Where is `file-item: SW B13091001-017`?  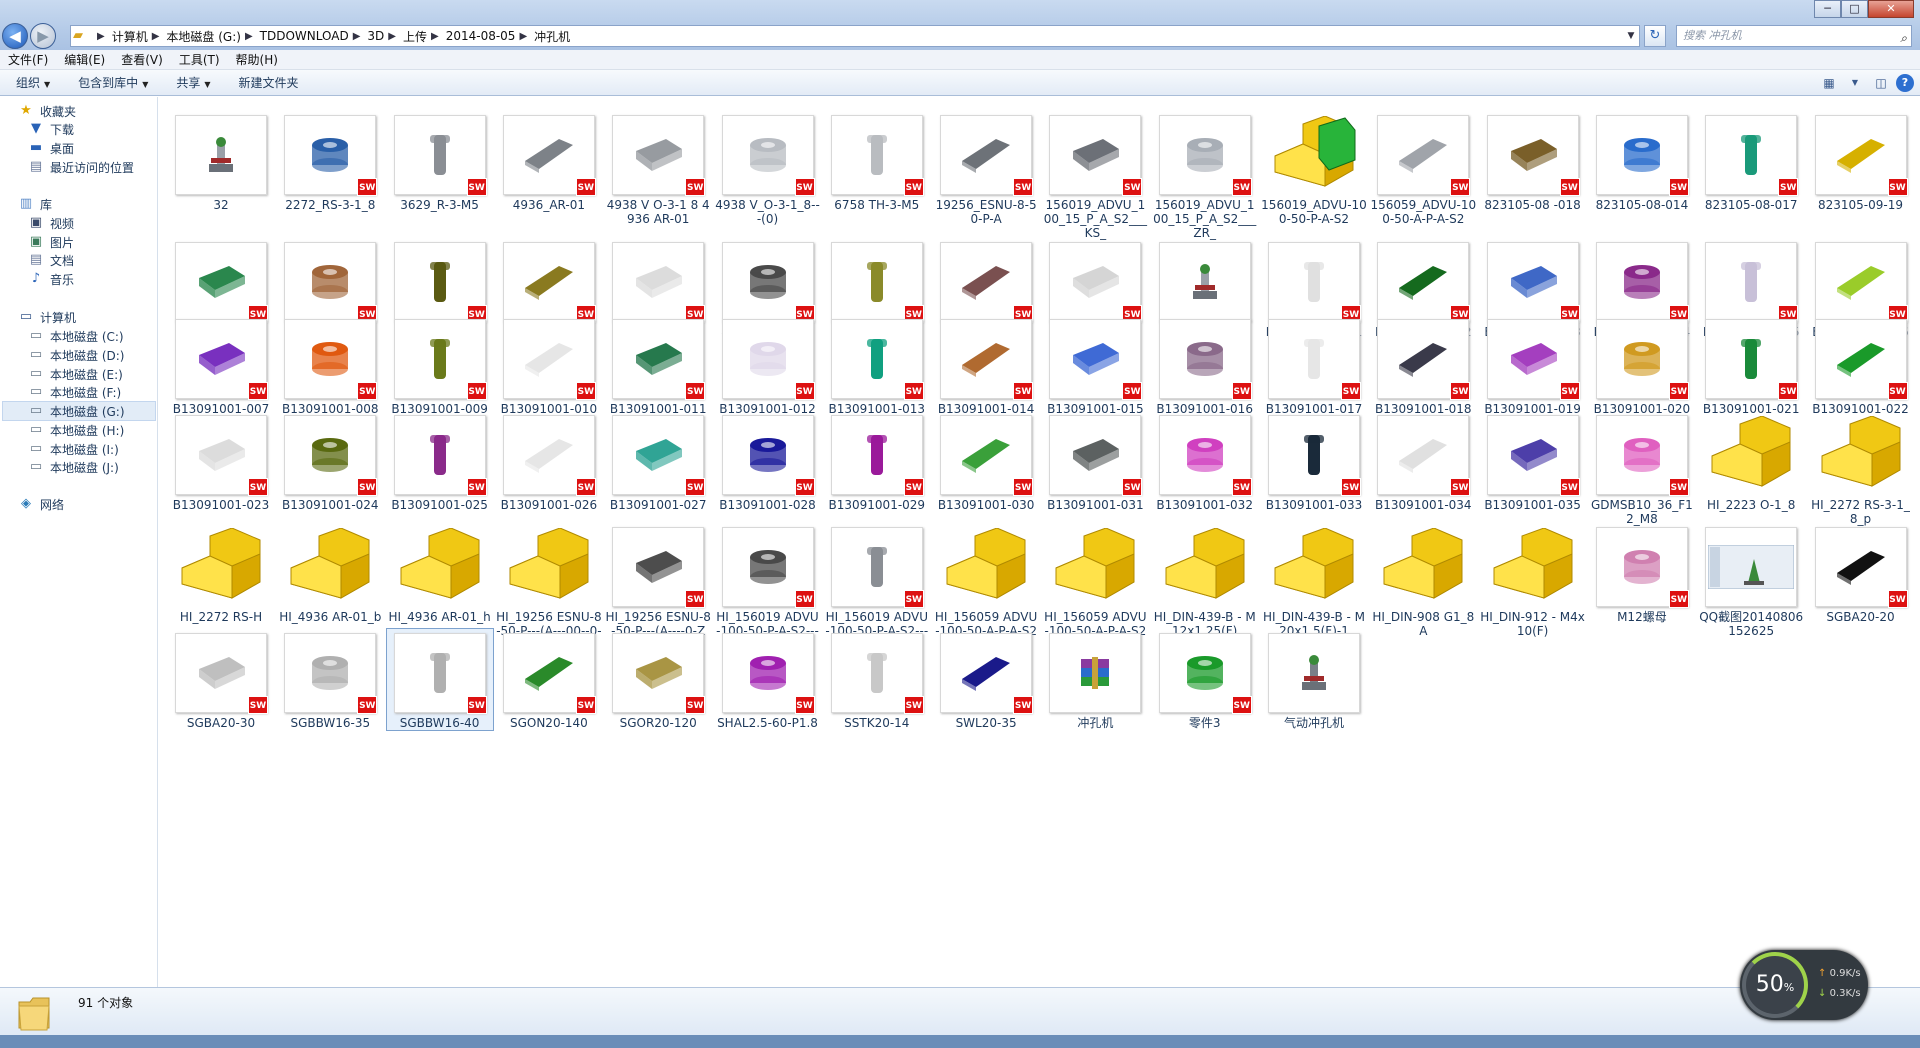
file-item: SW B13091001-017 is located at coordinates (1314, 365).